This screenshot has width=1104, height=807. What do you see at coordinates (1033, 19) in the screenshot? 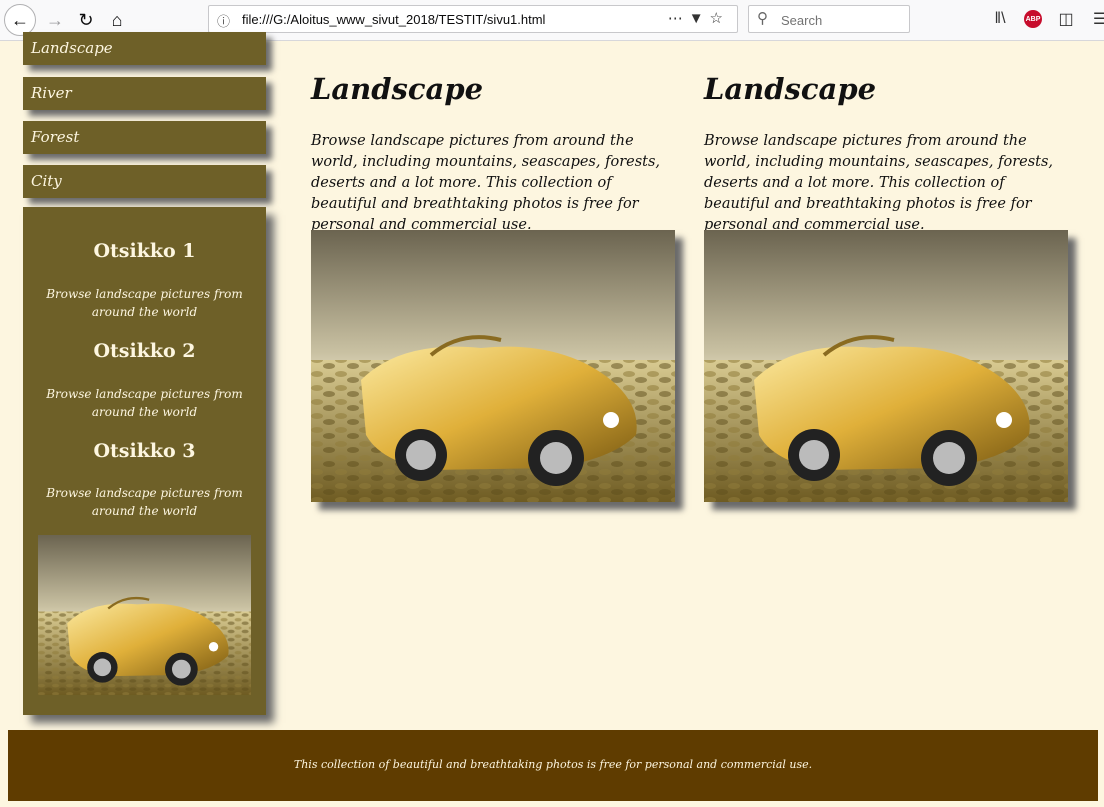
I see `adblock-icon: ABP` at bounding box center [1033, 19].